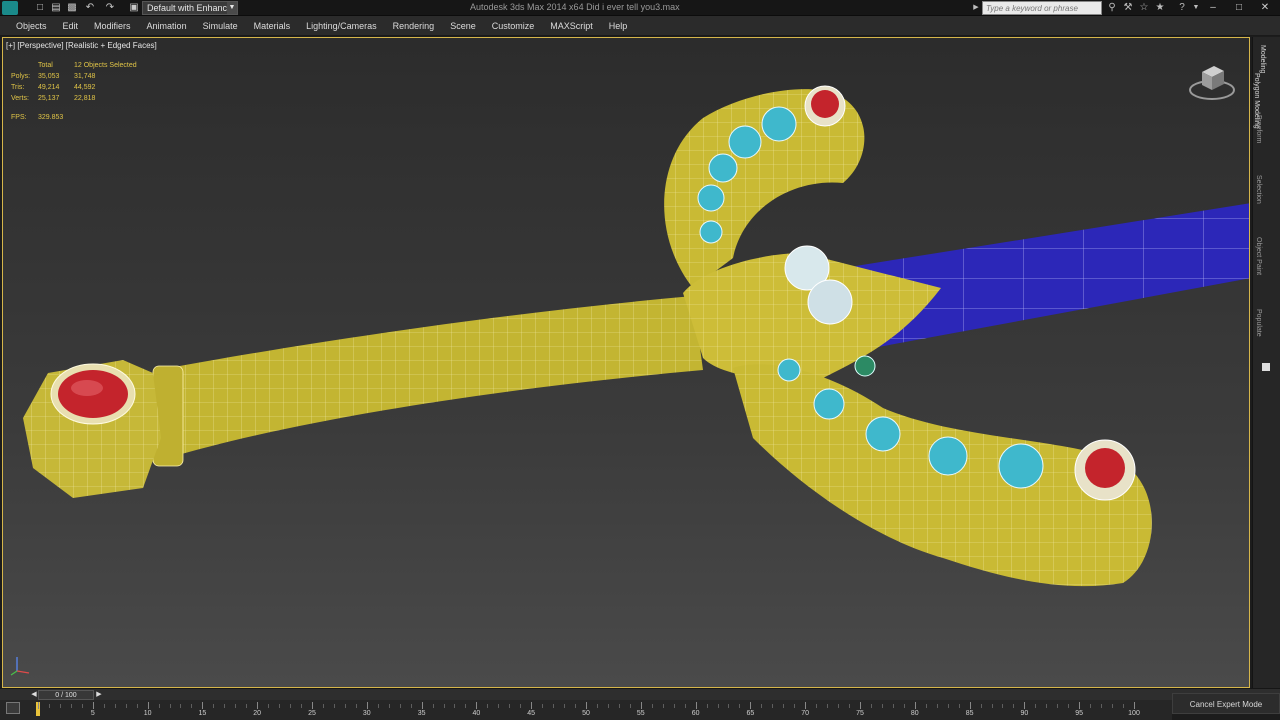  Describe the element at coordinates (618, 26) in the screenshot. I see `menu-help: Help` at that location.